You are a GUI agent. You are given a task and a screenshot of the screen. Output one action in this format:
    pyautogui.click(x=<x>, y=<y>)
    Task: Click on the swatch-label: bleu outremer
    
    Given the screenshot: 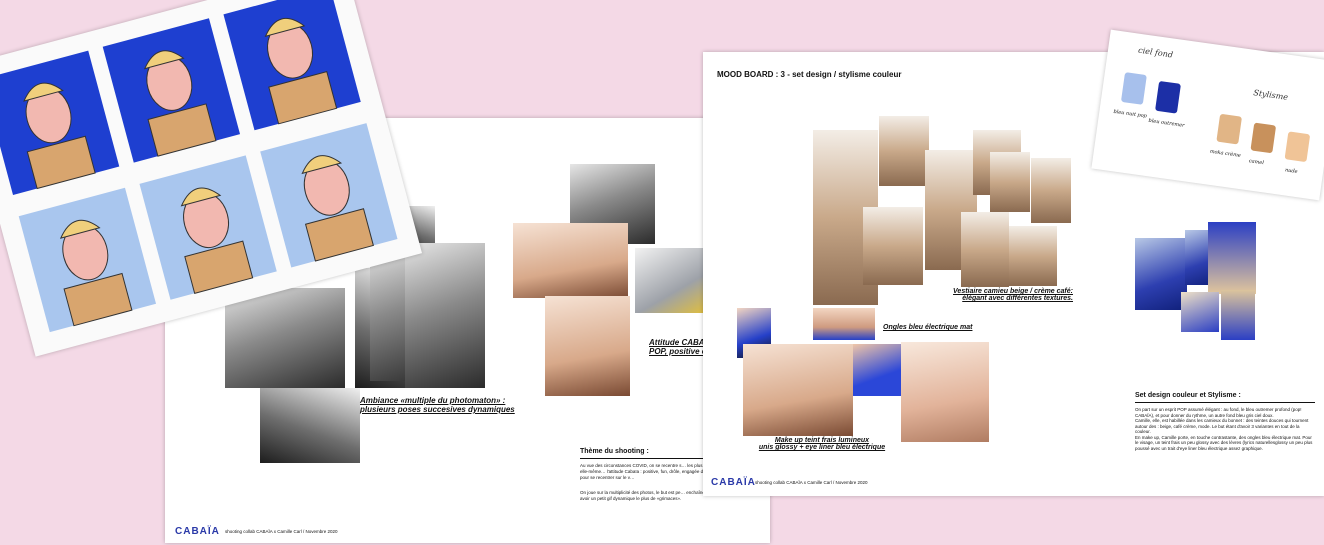 What is the action you would take?
    pyautogui.click(x=1166, y=123)
    